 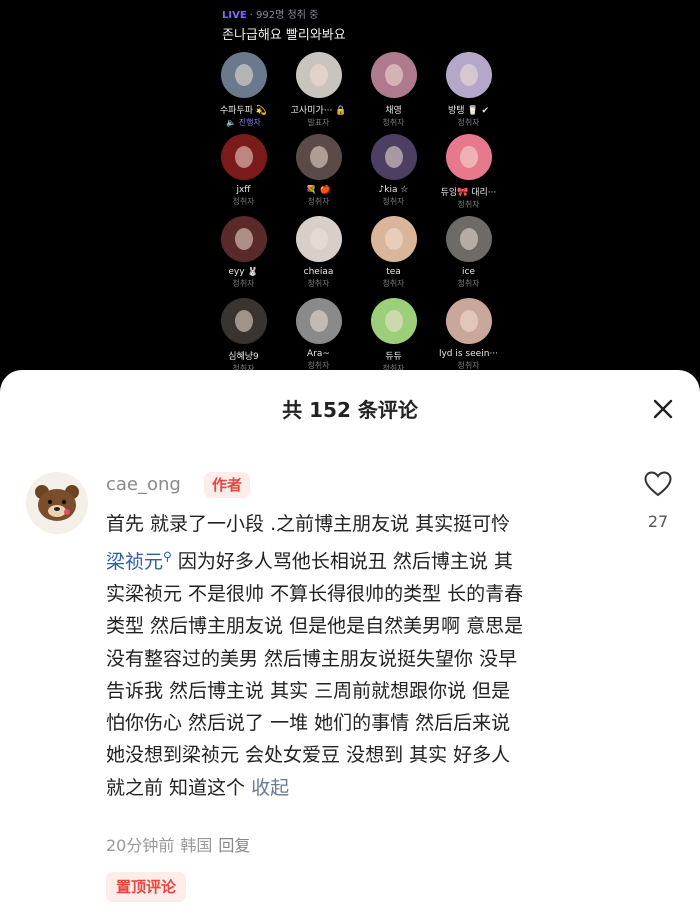 I want to click on member-name: 심혜냥9, so click(x=243, y=357).